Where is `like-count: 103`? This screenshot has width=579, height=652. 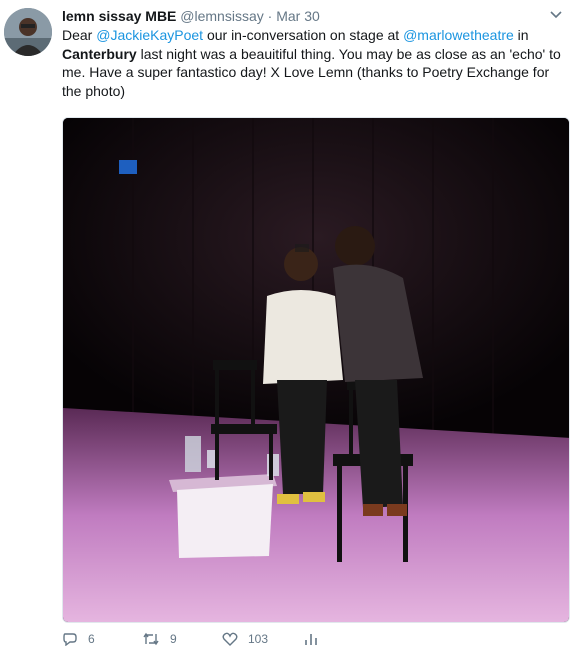
like-count: 103 is located at coordinates (258, 639).